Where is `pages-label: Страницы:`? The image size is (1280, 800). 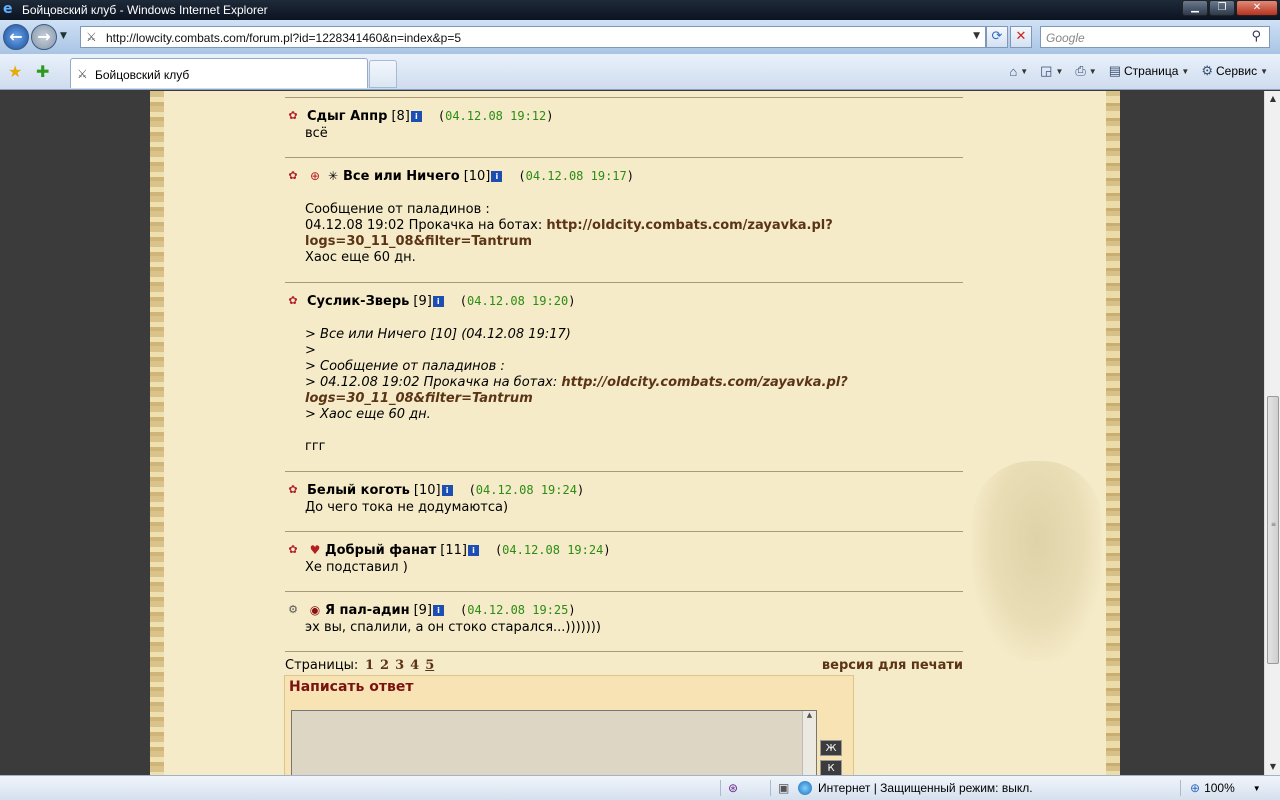 pages-label: Страницы: is located at coordinates (322, 665).